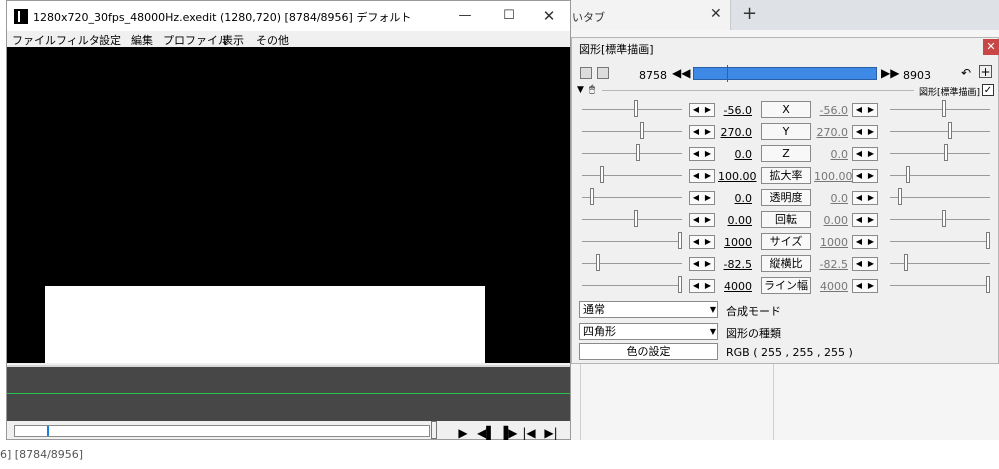 The width and height of the screenshot is (999, 469). What do you see at coordinates (509, 16) in the screenshot?
I see `maximize-icon: ☐` at bounding box center [509, 16].